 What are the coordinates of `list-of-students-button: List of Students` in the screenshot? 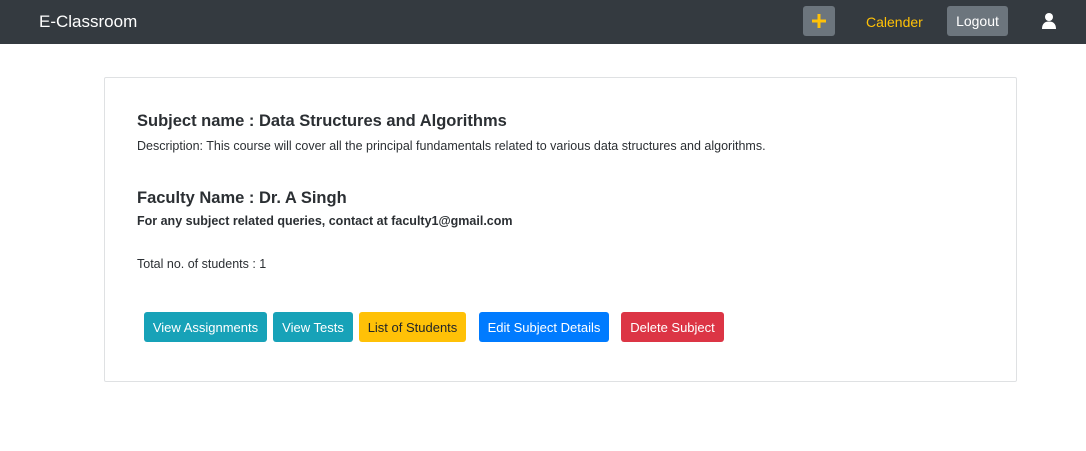 It's located at (412, 327).